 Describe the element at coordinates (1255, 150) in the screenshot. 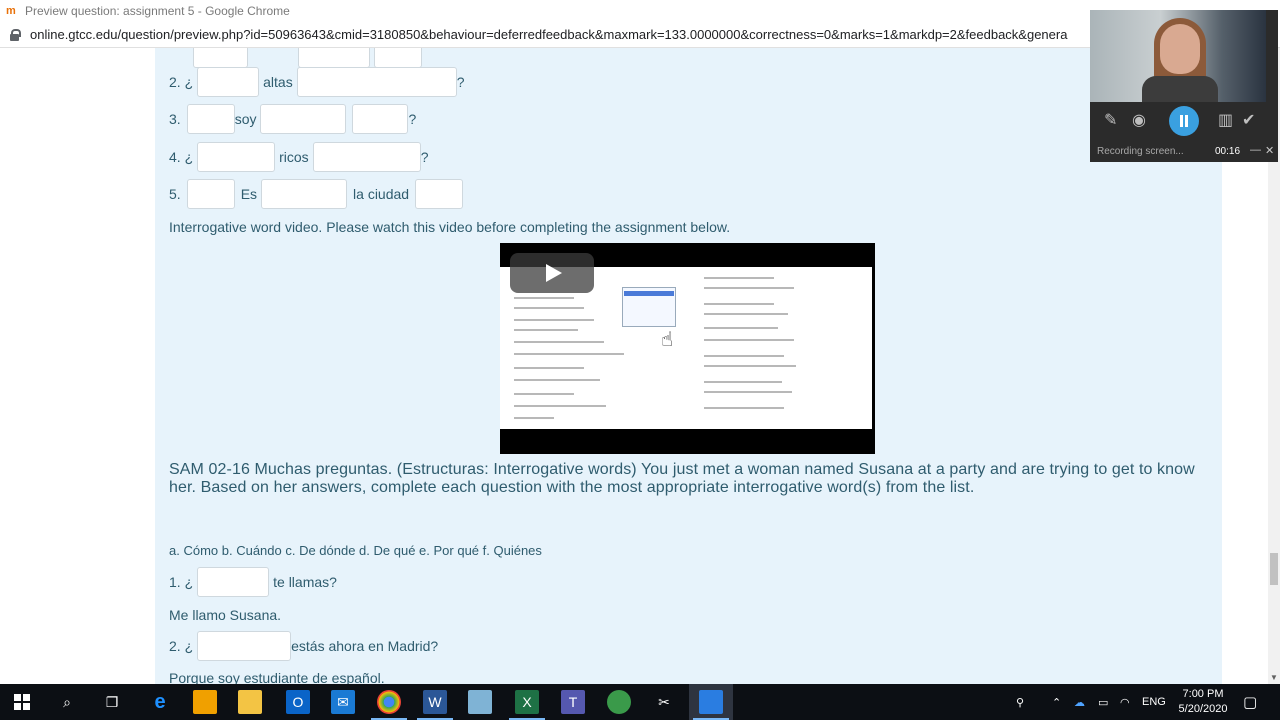

I see `minimize-icon: —` at that location.